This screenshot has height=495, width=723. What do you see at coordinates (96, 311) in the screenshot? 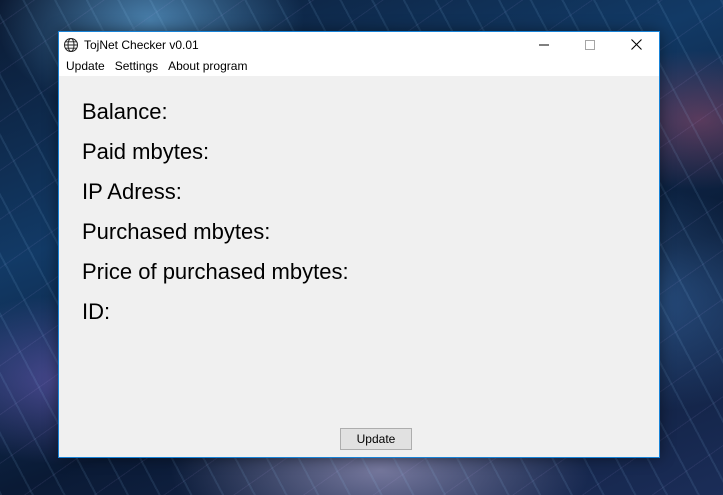
I see `id-label: ID:` at bounding box center [96, 311].